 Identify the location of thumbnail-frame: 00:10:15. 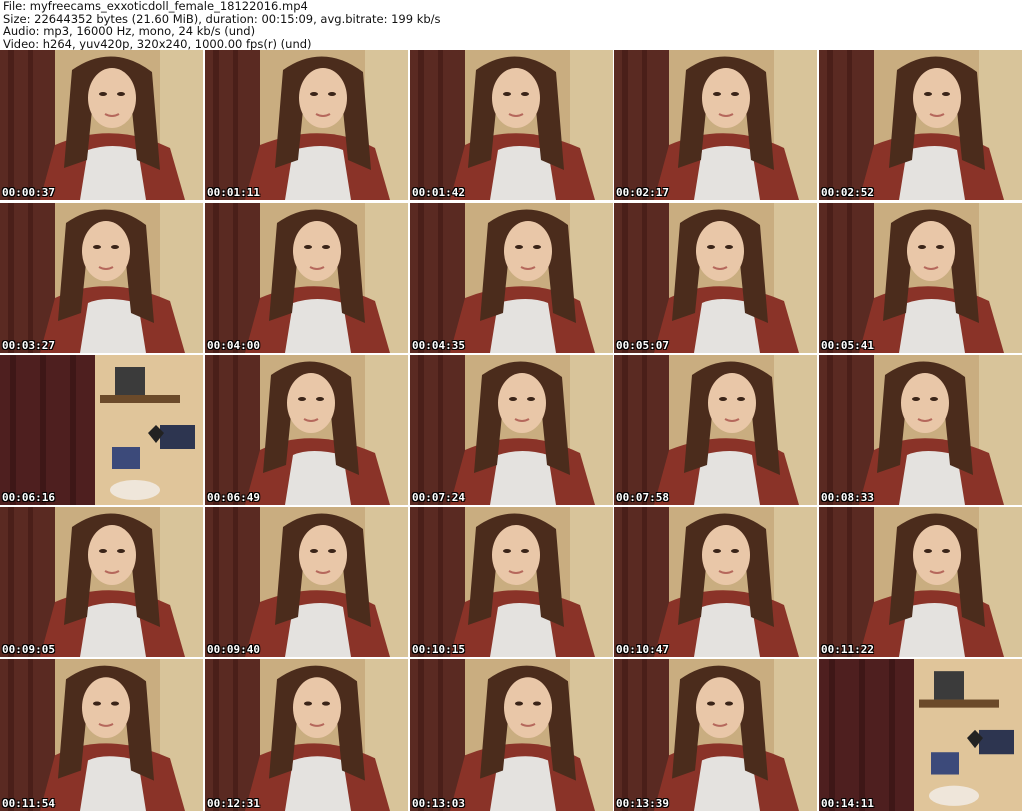
(511, 582).